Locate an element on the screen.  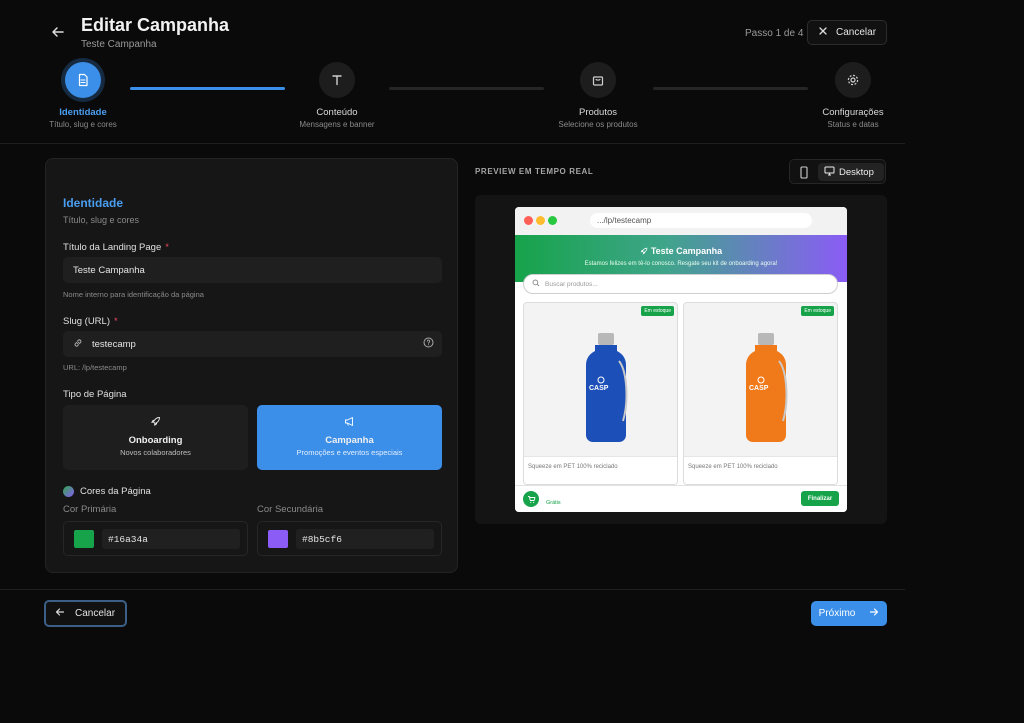
type-title: Onboarding is located at coordinates (155, 440).